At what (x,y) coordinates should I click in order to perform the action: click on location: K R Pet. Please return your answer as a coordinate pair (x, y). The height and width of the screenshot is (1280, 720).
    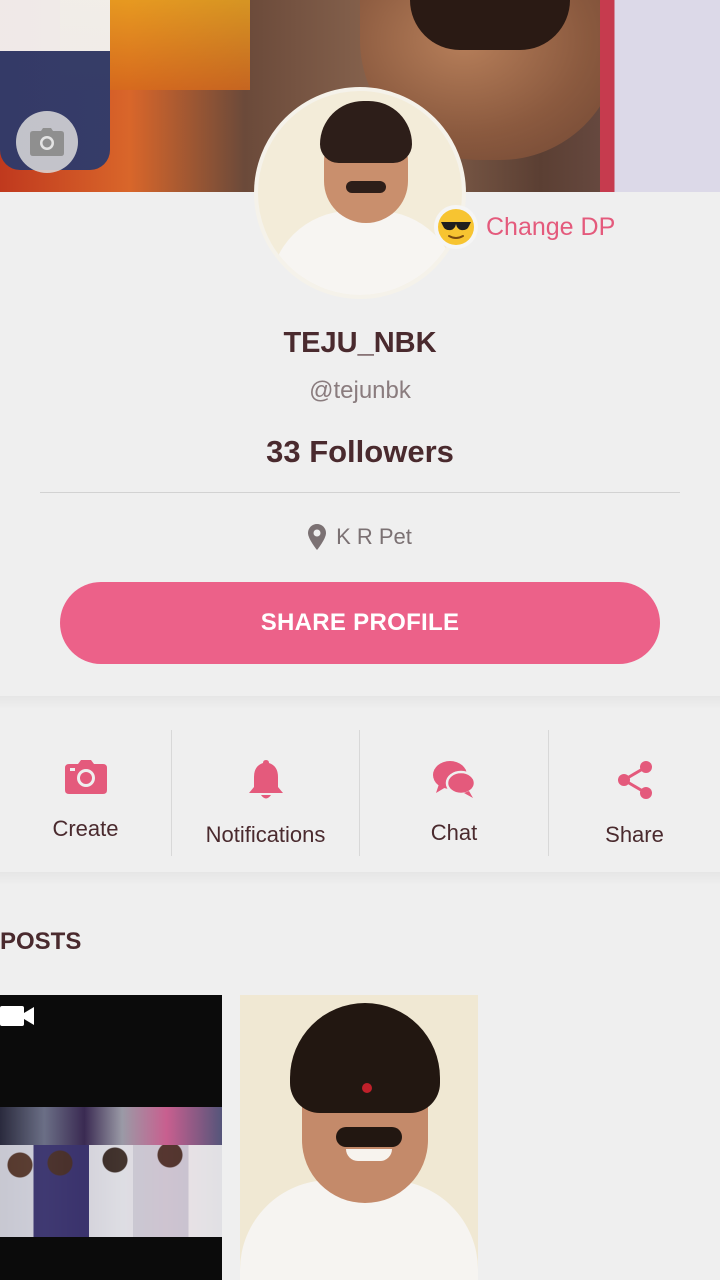
    Looking at the image, I should click on (360, 537).